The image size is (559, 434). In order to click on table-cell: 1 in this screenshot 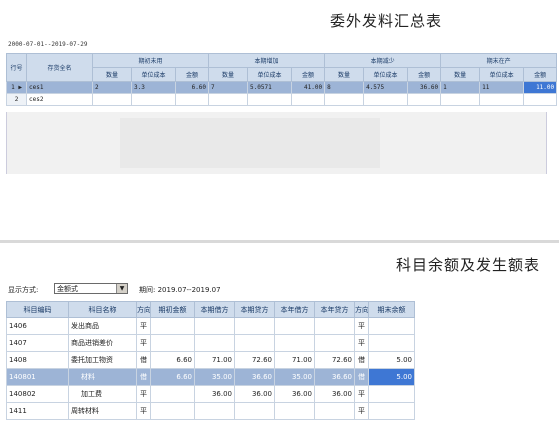, I will do `click(460, 87)`.